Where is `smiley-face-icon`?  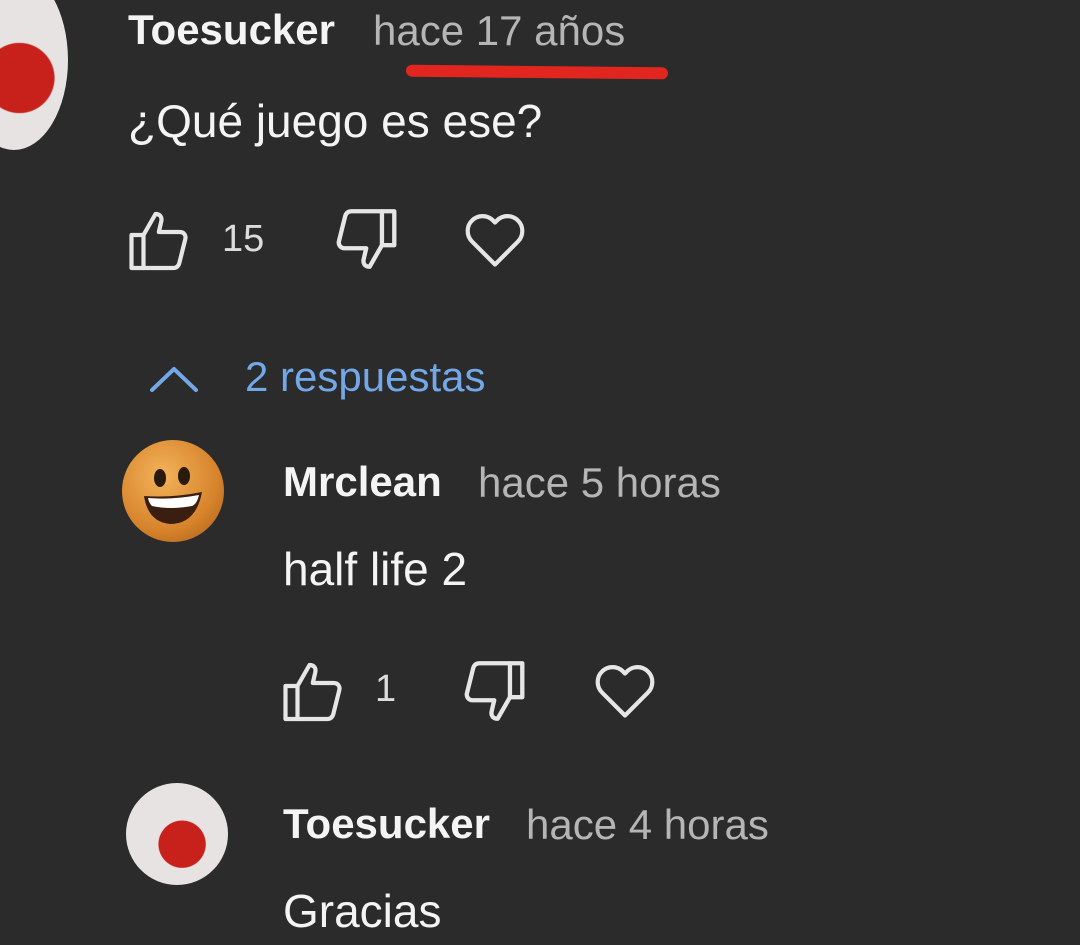
smiley-face-icon is located at coordinates (173, 495).